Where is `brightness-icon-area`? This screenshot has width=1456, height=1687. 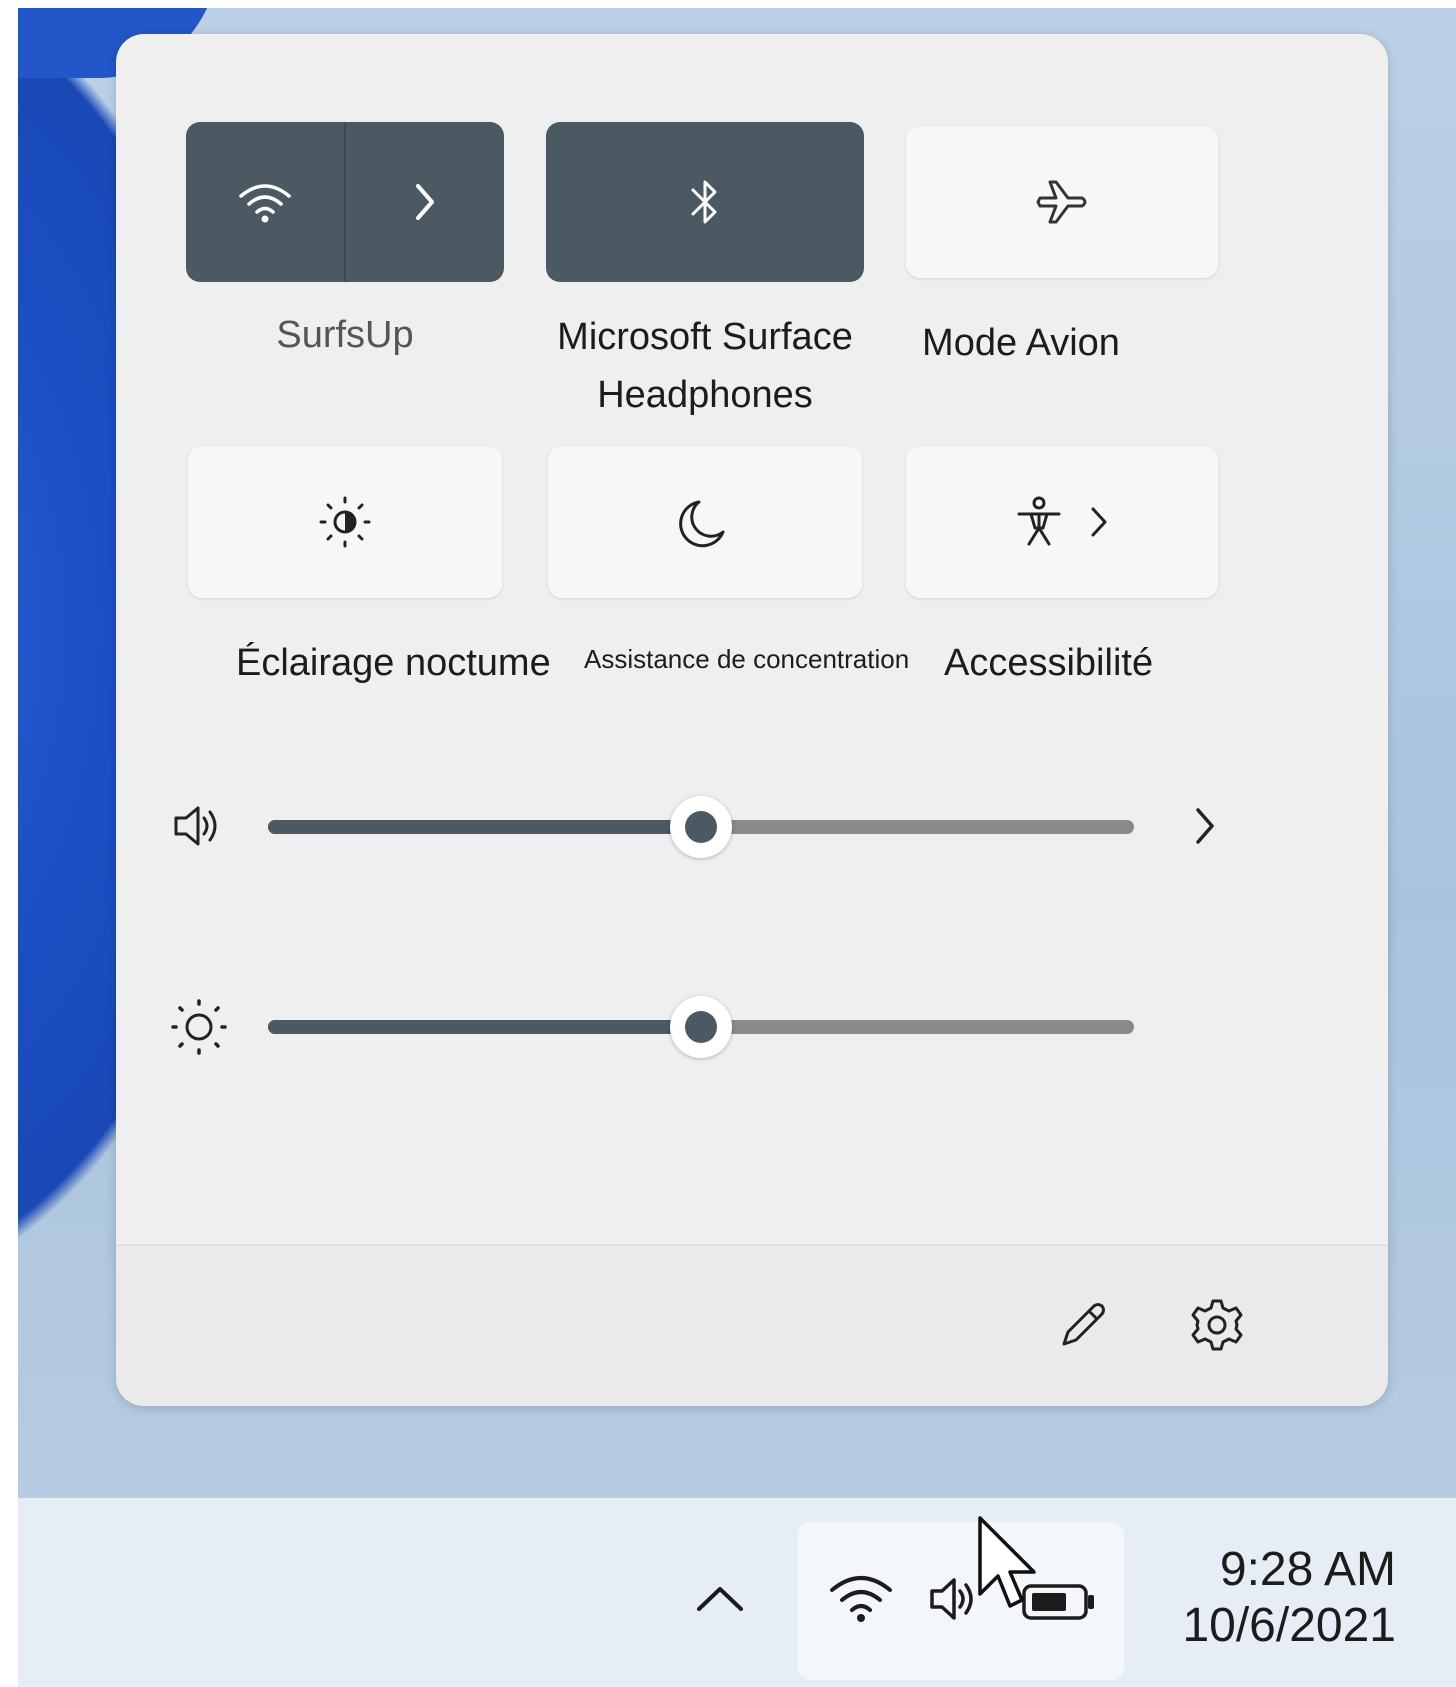
brightness-icon-area is located at coordinates (199, 1027).